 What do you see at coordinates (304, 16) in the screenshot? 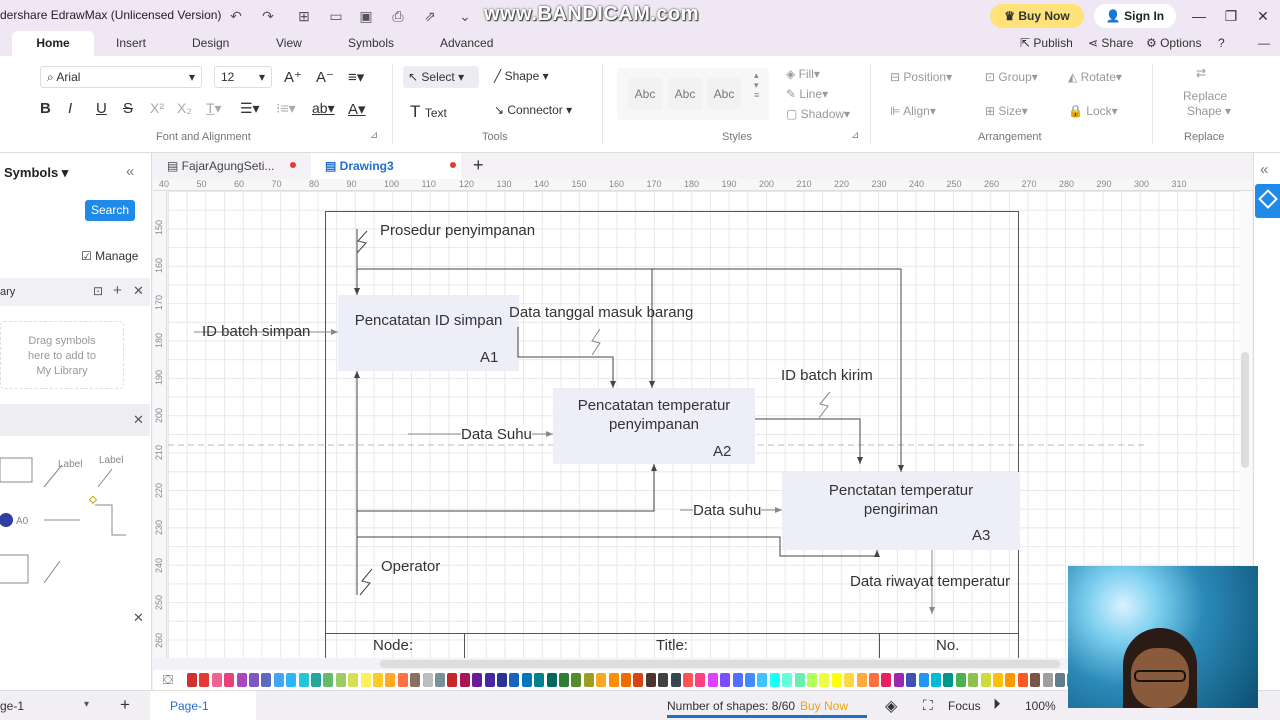
I see `new-file-icon: ⊞` at bounding box center [304, 16].